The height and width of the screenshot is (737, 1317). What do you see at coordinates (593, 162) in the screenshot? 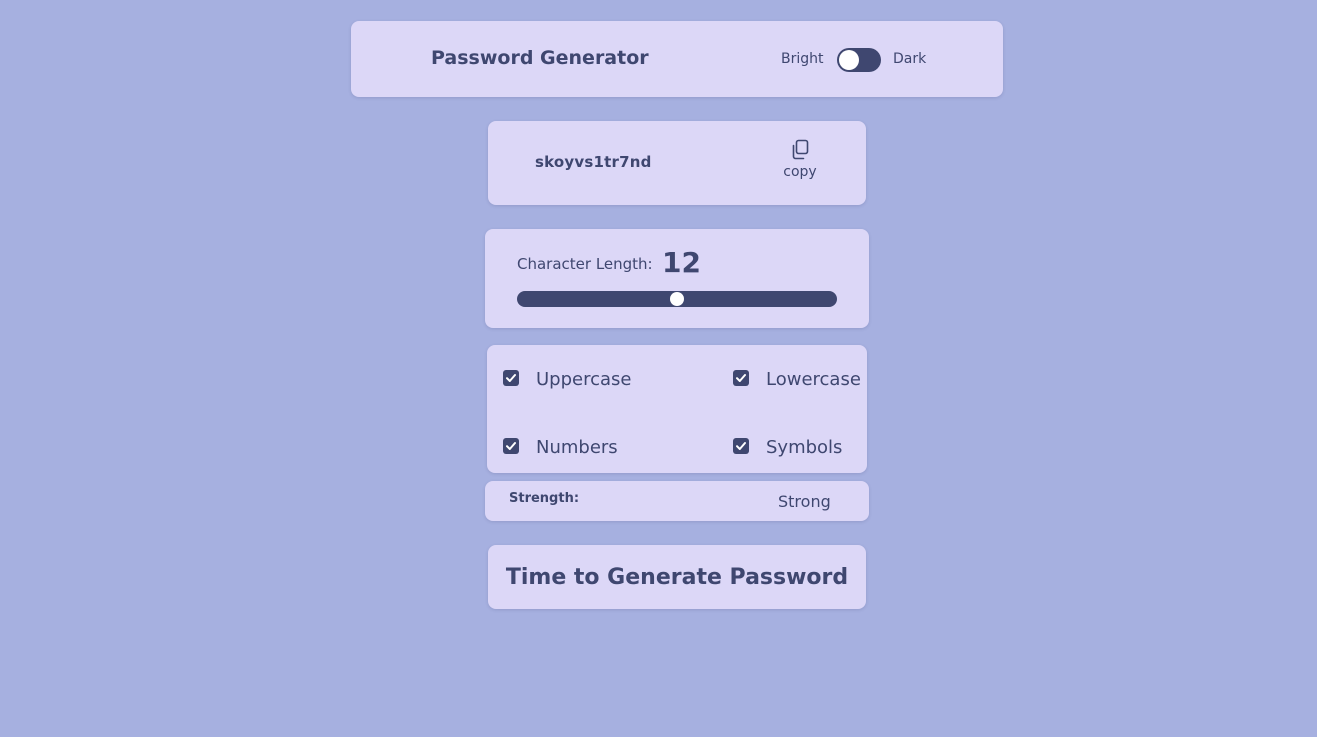
I see `generated-password: skoyvs1tr7nd` at bounding box center [593, 162].